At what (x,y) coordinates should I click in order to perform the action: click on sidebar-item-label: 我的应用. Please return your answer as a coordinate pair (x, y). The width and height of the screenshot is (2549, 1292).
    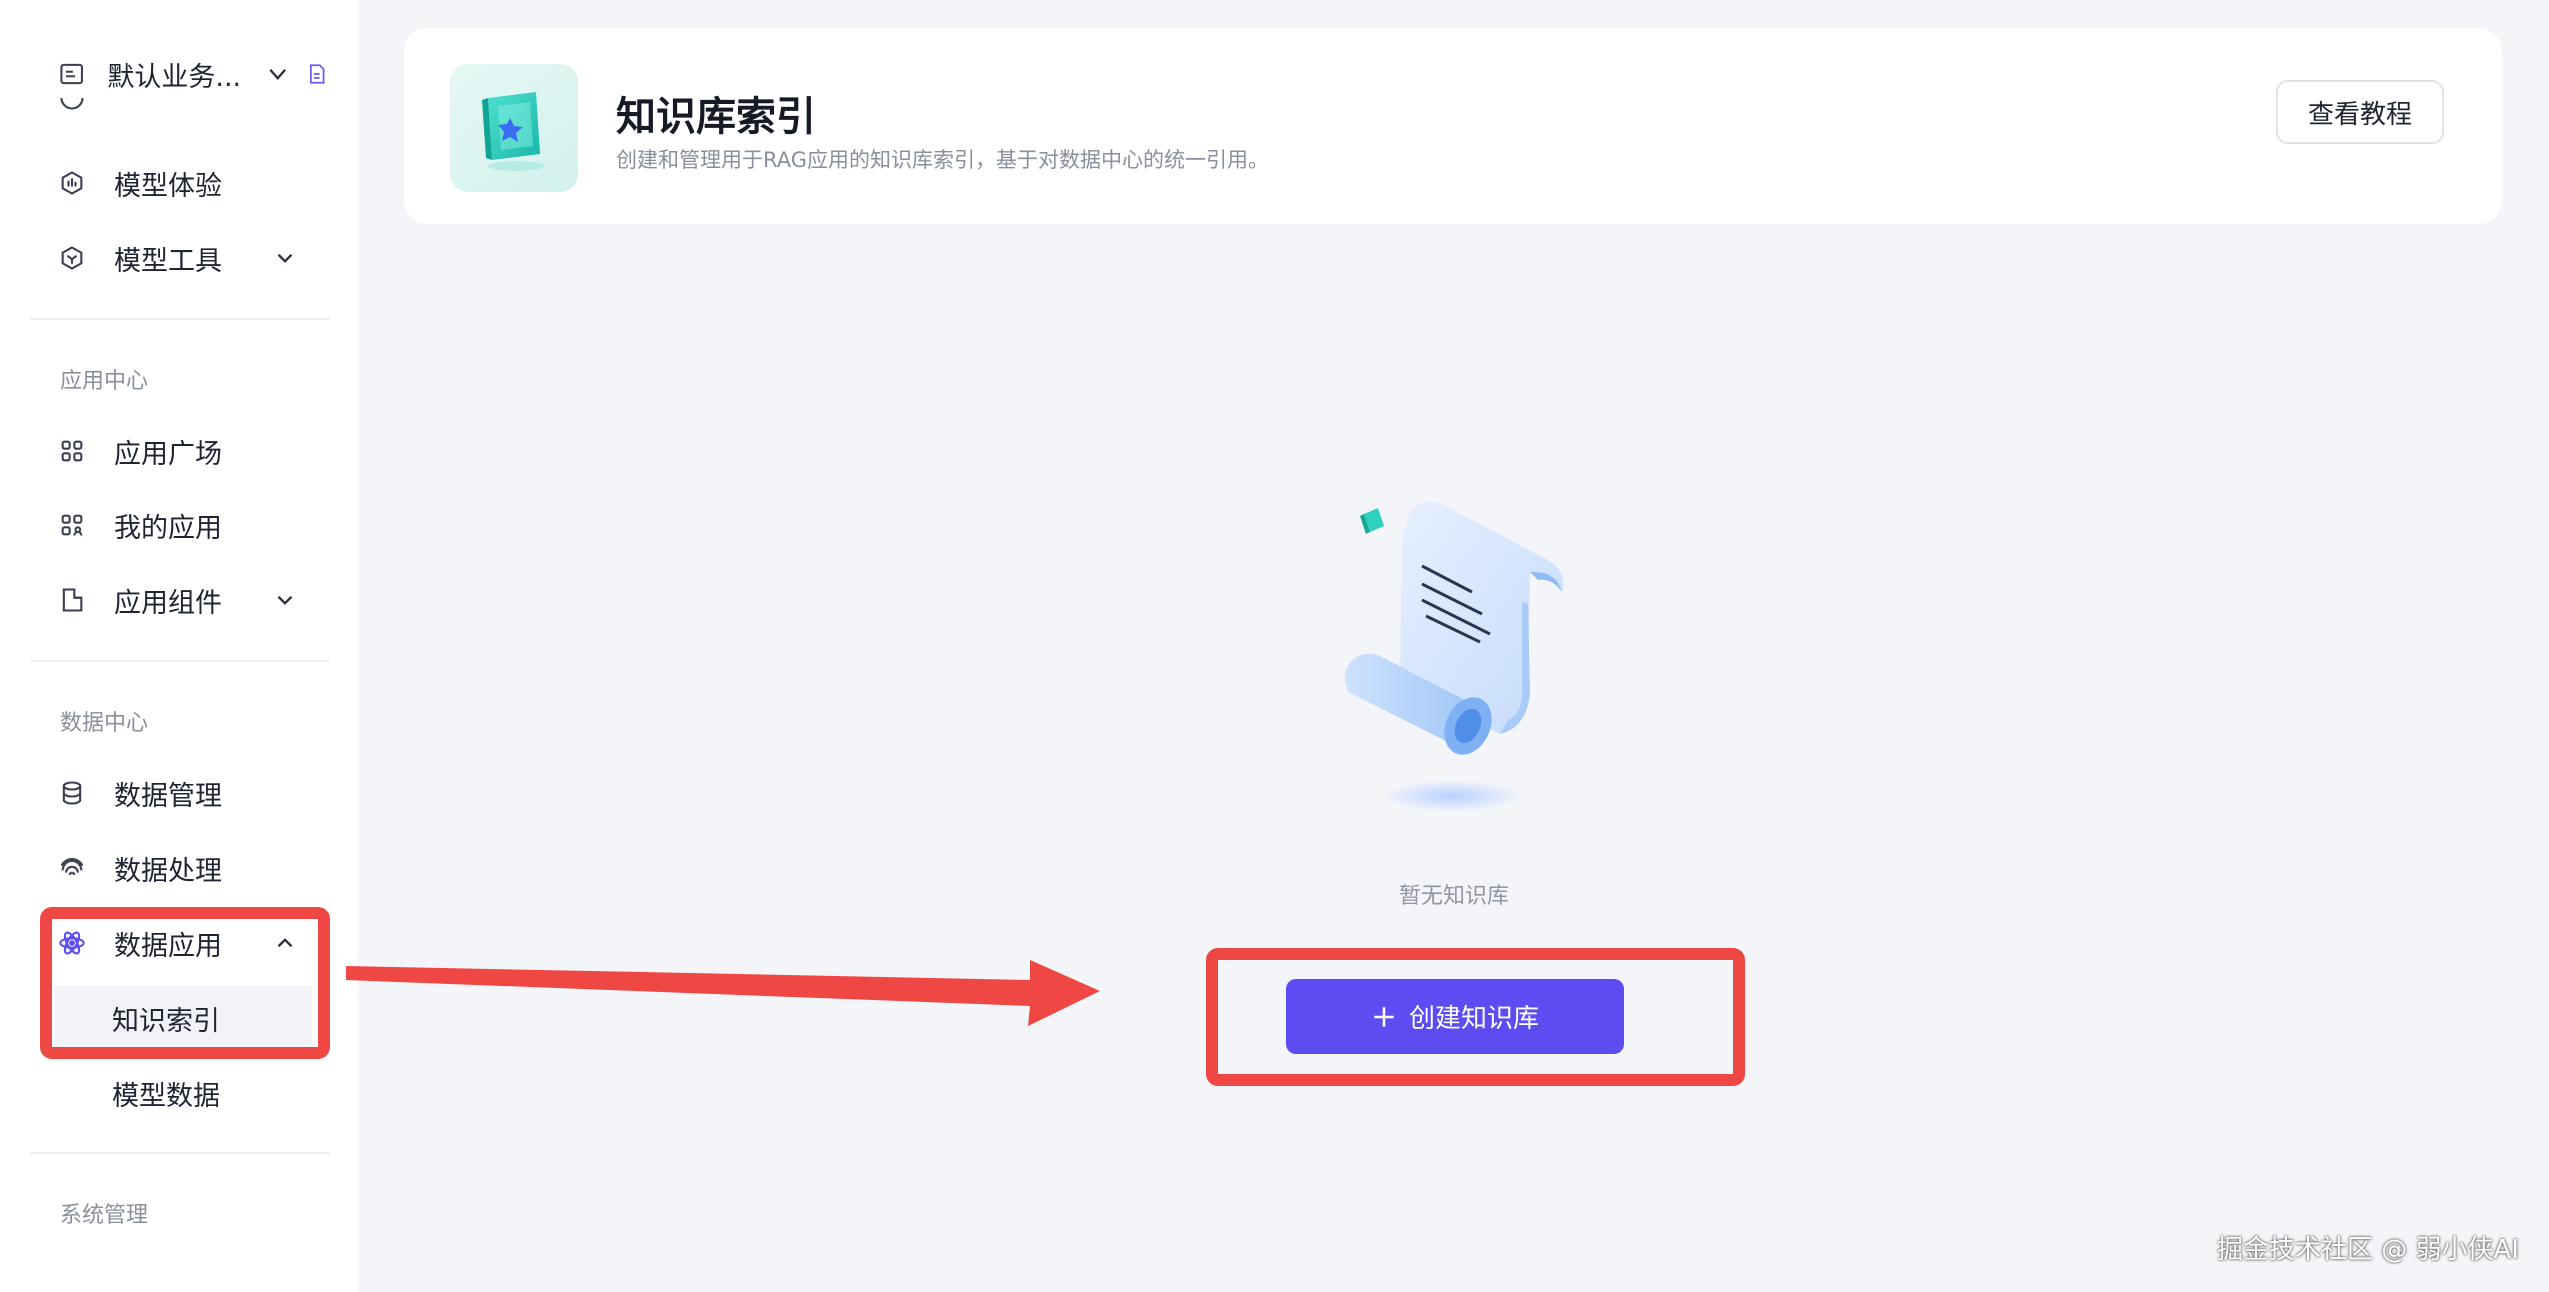
    Looking at the image, I should click on (168, 528).